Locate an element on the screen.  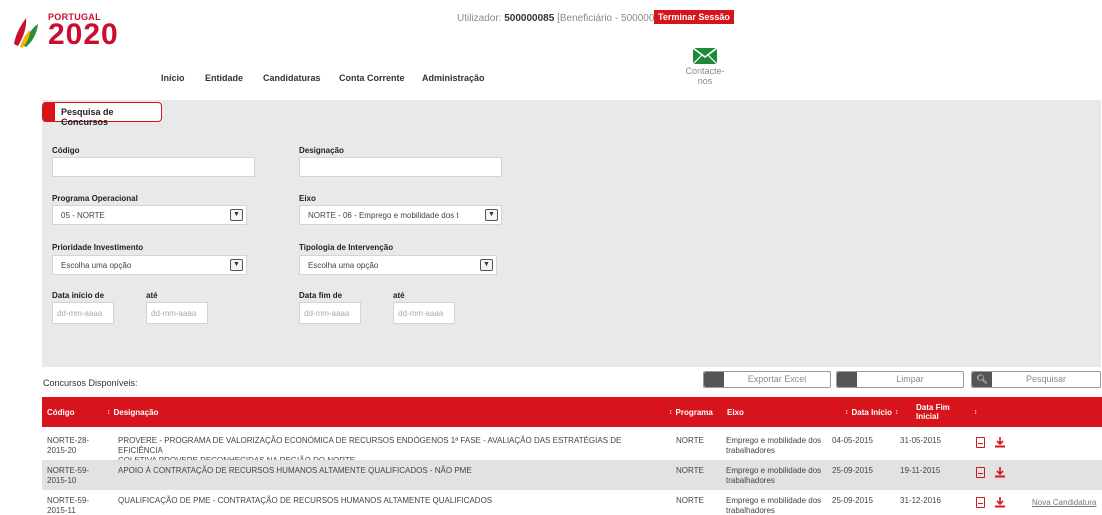
data-inicio-to-input: dd-mm-aaaa is located at coordinates (177, 313).